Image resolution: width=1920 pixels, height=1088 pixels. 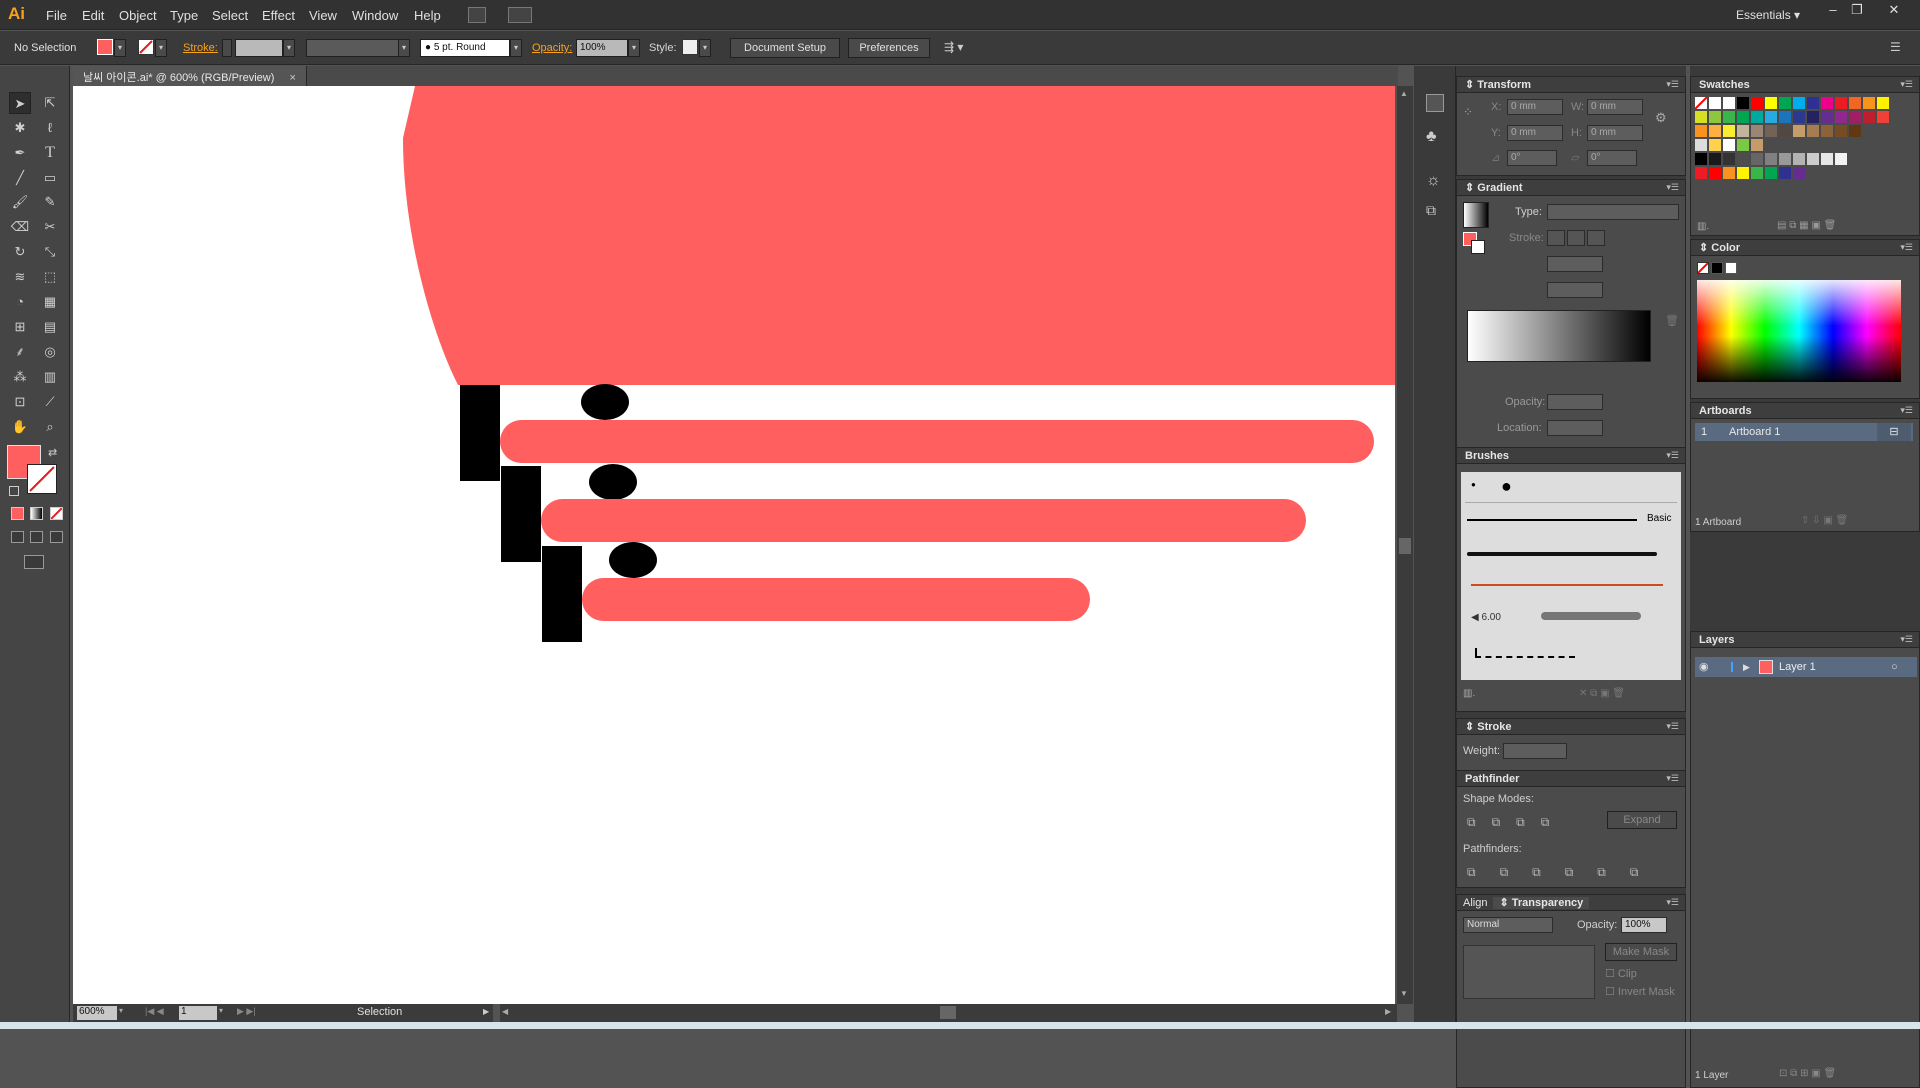 I want to click on swap-fill-stroke-icon: ⇄, so click(x=52, y=452).